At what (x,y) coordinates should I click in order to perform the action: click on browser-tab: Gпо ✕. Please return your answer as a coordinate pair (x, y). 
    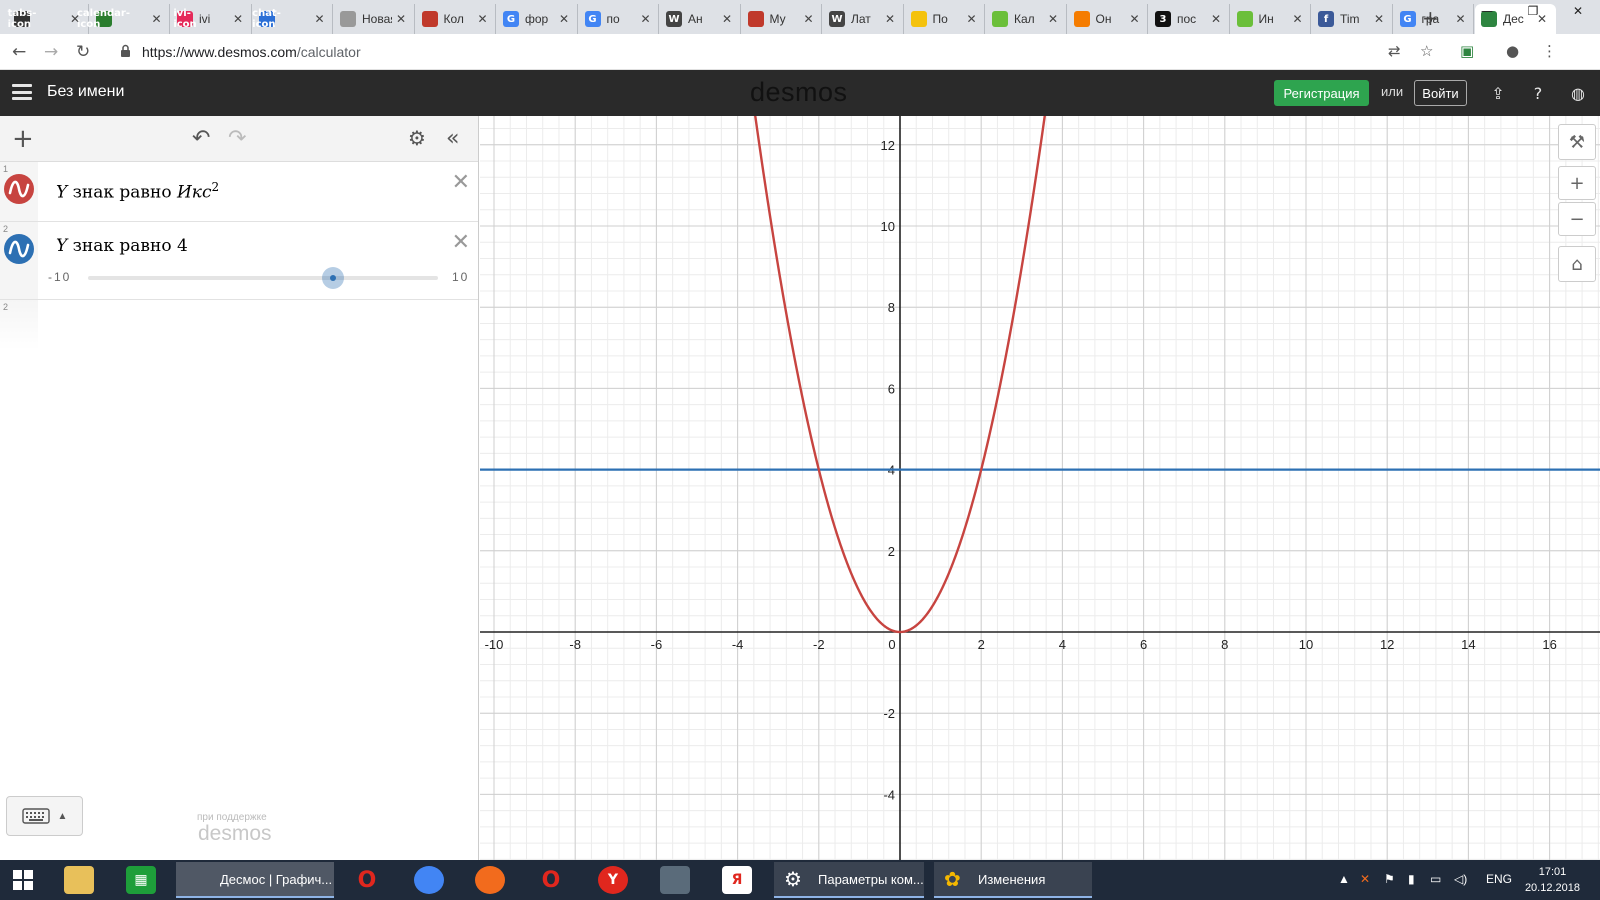
    Looking at the image, I should click on (619, 19).